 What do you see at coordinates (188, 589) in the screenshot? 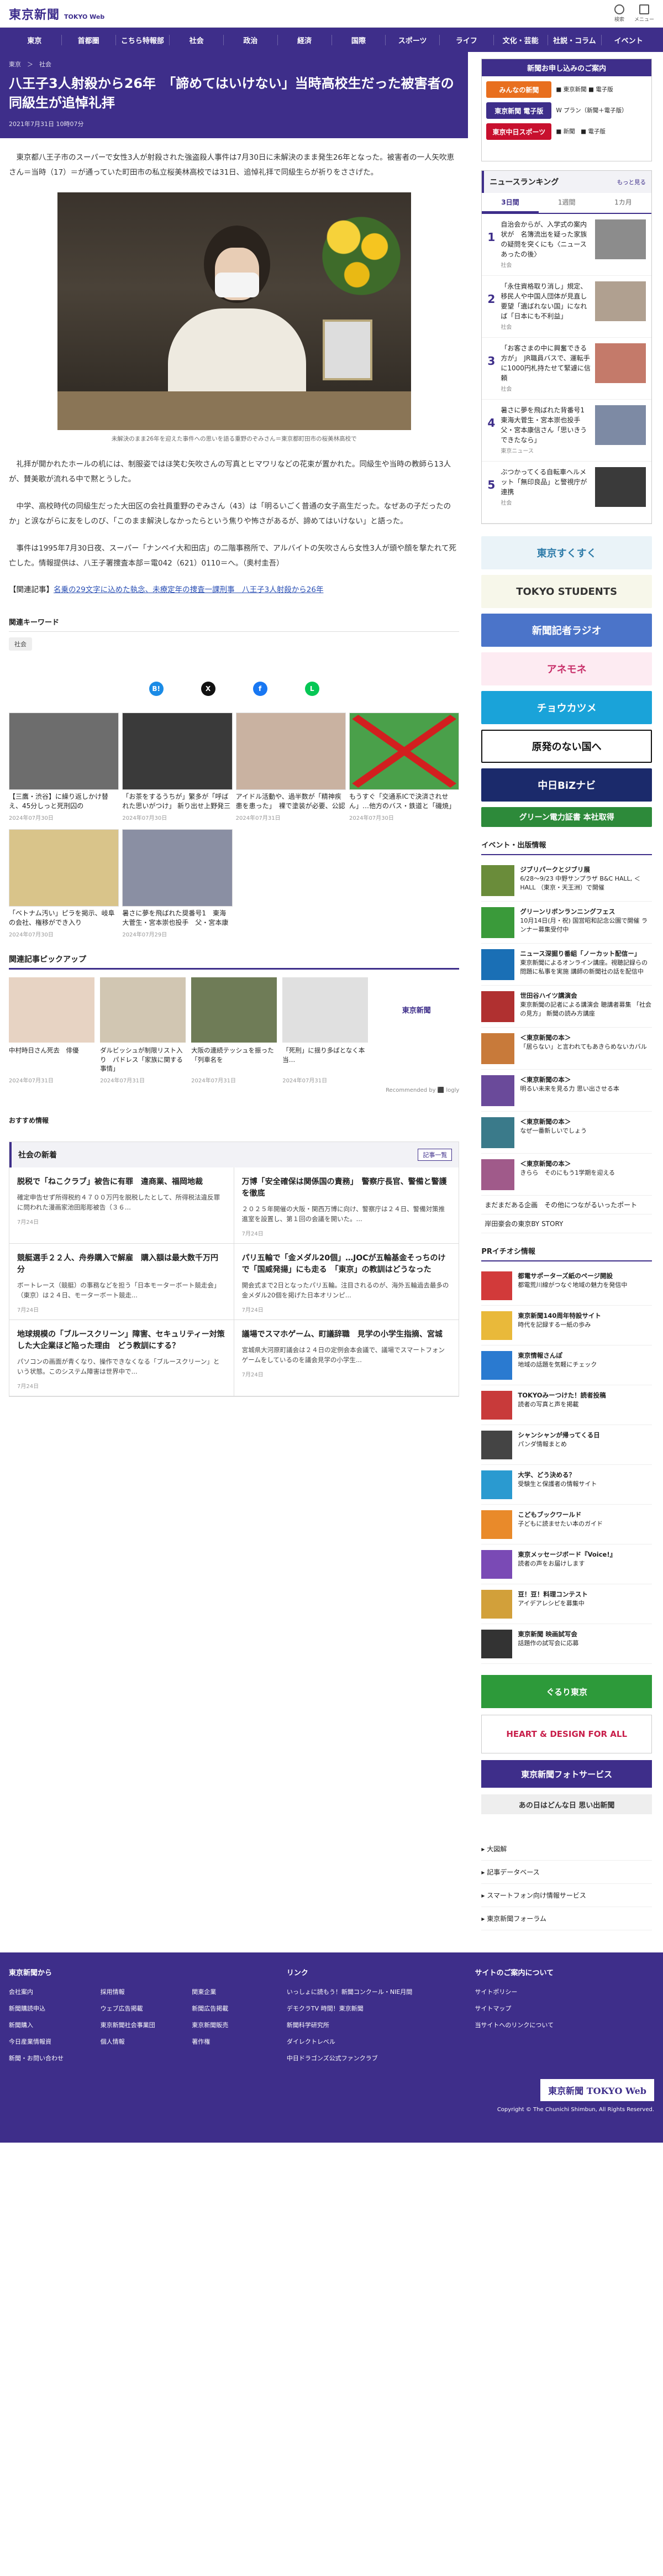
I see `related-article-link: 名乗の29文字に込めた執念、未療定年の捜査一課刑事 八王子3人射殺から26年` at bounding box center [188, 589].